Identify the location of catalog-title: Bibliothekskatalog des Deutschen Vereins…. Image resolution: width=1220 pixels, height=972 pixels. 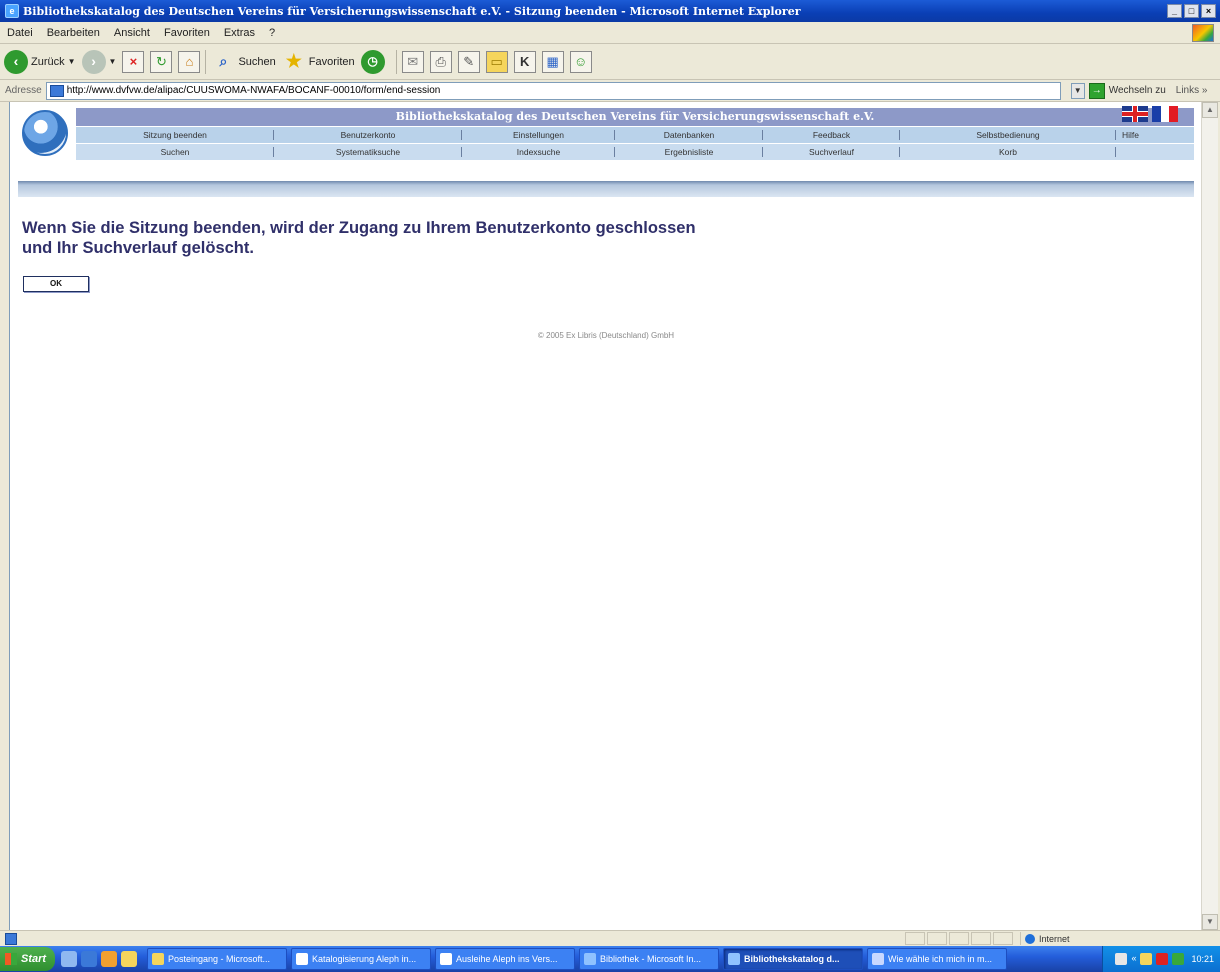
(635, 117).